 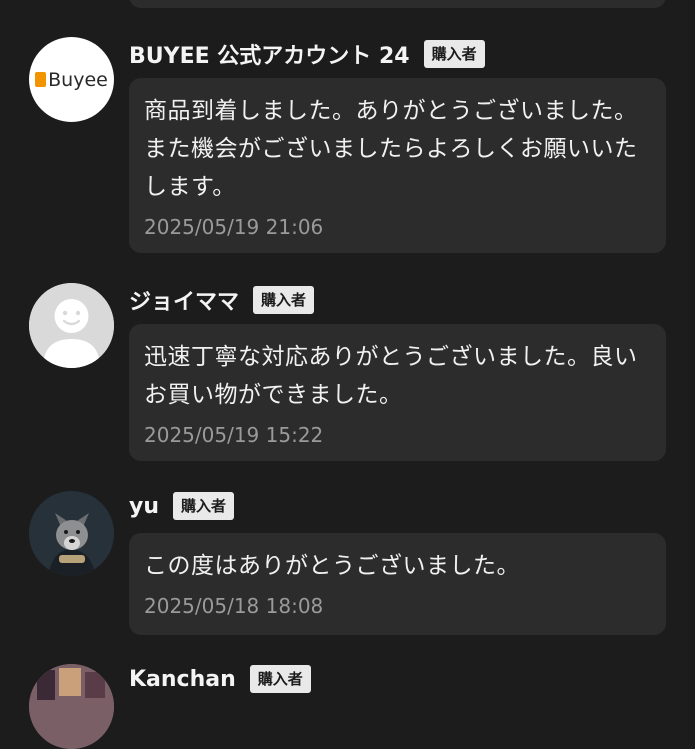 I want to click on comment-timestamp: 2025/05/19 21:06, so click(x=234, y=227).